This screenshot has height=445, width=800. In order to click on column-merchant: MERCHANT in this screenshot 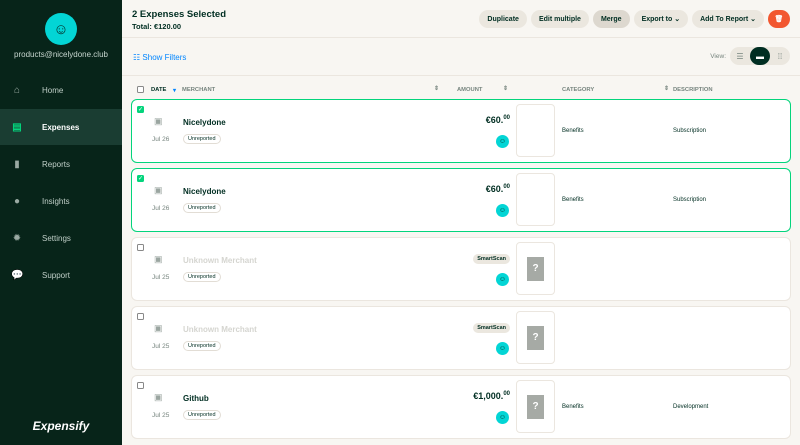, I will do `click(198, 90)`.